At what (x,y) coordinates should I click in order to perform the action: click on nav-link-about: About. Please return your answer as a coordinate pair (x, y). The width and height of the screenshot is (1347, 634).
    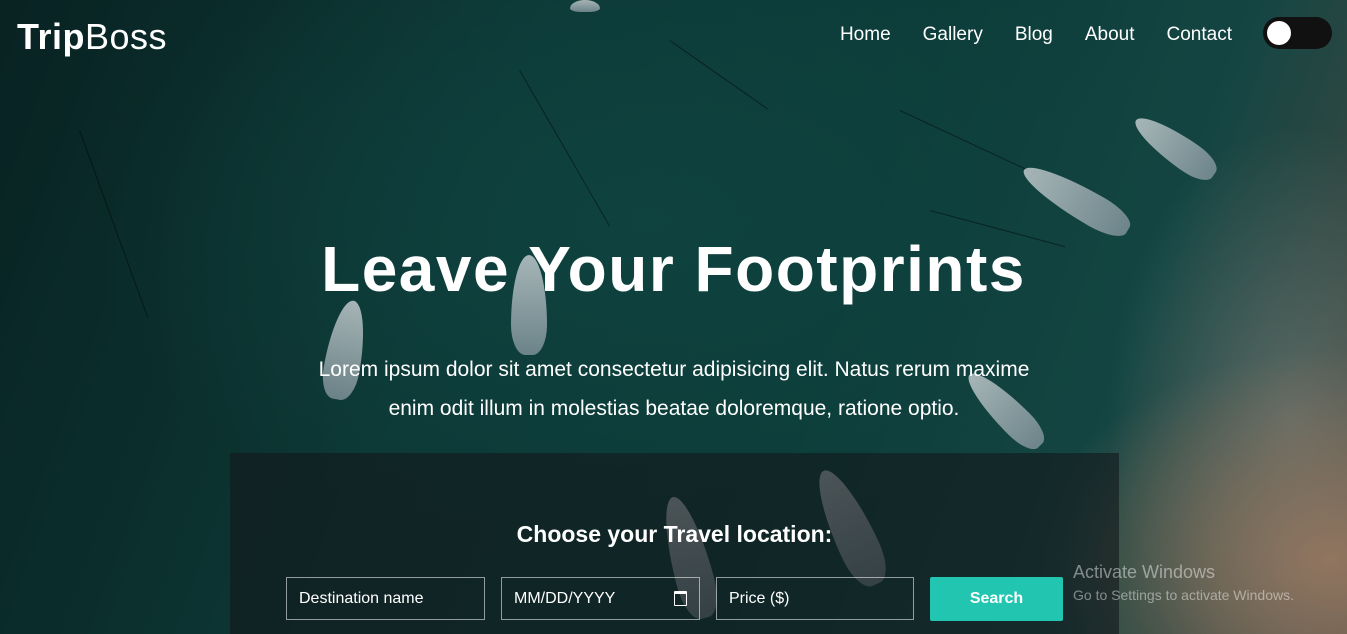
    Looking at the image, I should click on (1110, 35).